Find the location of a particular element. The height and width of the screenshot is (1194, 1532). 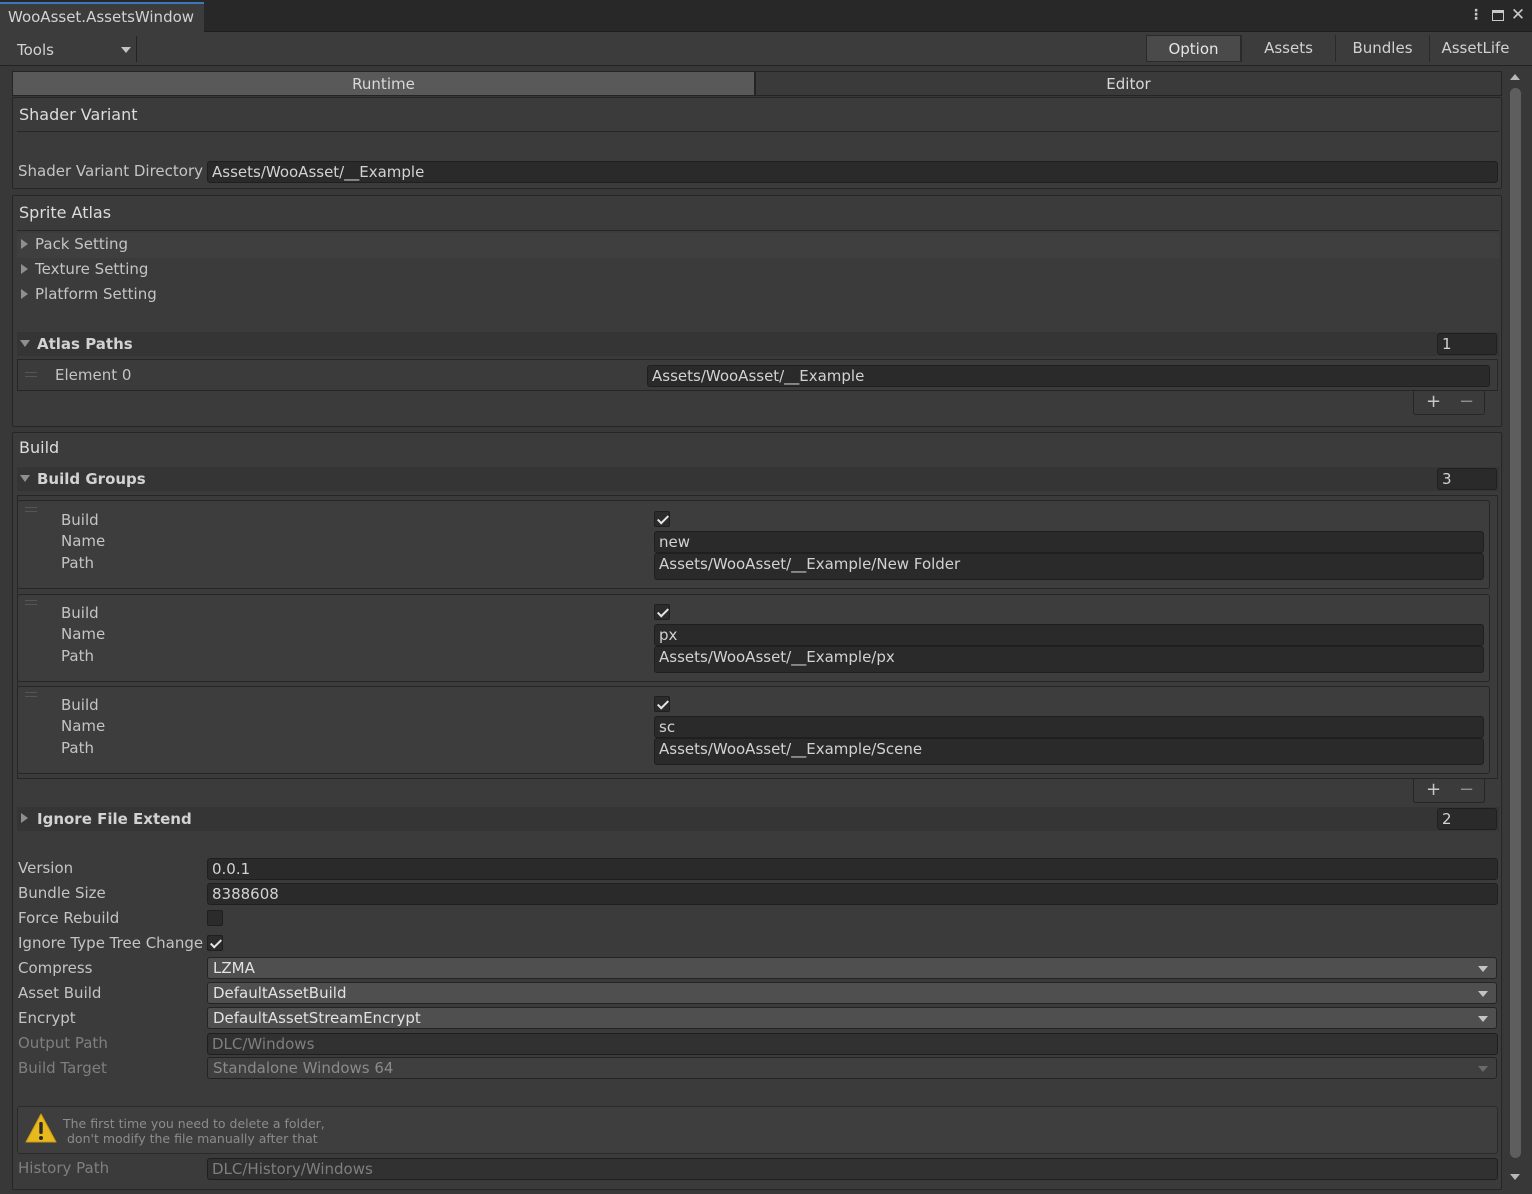

atlas-element-field: Assets/WooAsset/__Example is located at coordinates (1068, 376).